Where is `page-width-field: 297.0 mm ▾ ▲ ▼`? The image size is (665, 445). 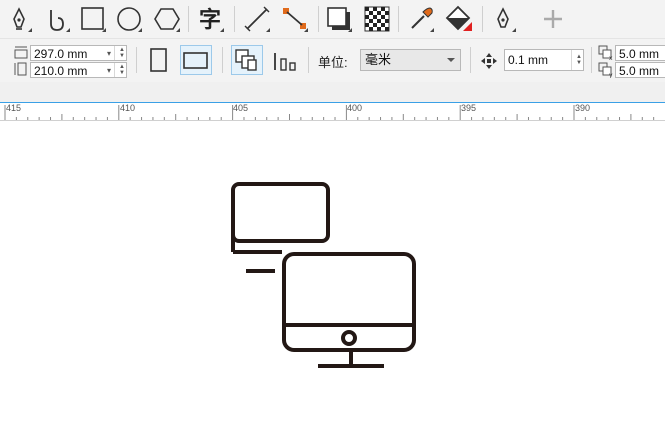 page-width-field: 297.0 mm ▾ ▲ ▼ is located at coordinates (78, 53).